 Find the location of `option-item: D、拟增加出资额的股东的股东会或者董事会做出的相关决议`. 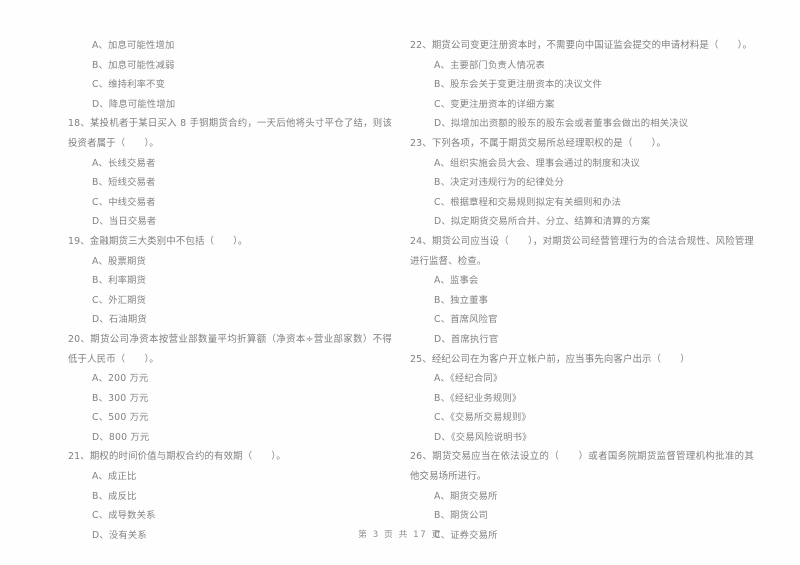

option-item: D、拟增加出资额的股东的股东会或者董事会做出的相关决议 is located at coordinates (561, 124).